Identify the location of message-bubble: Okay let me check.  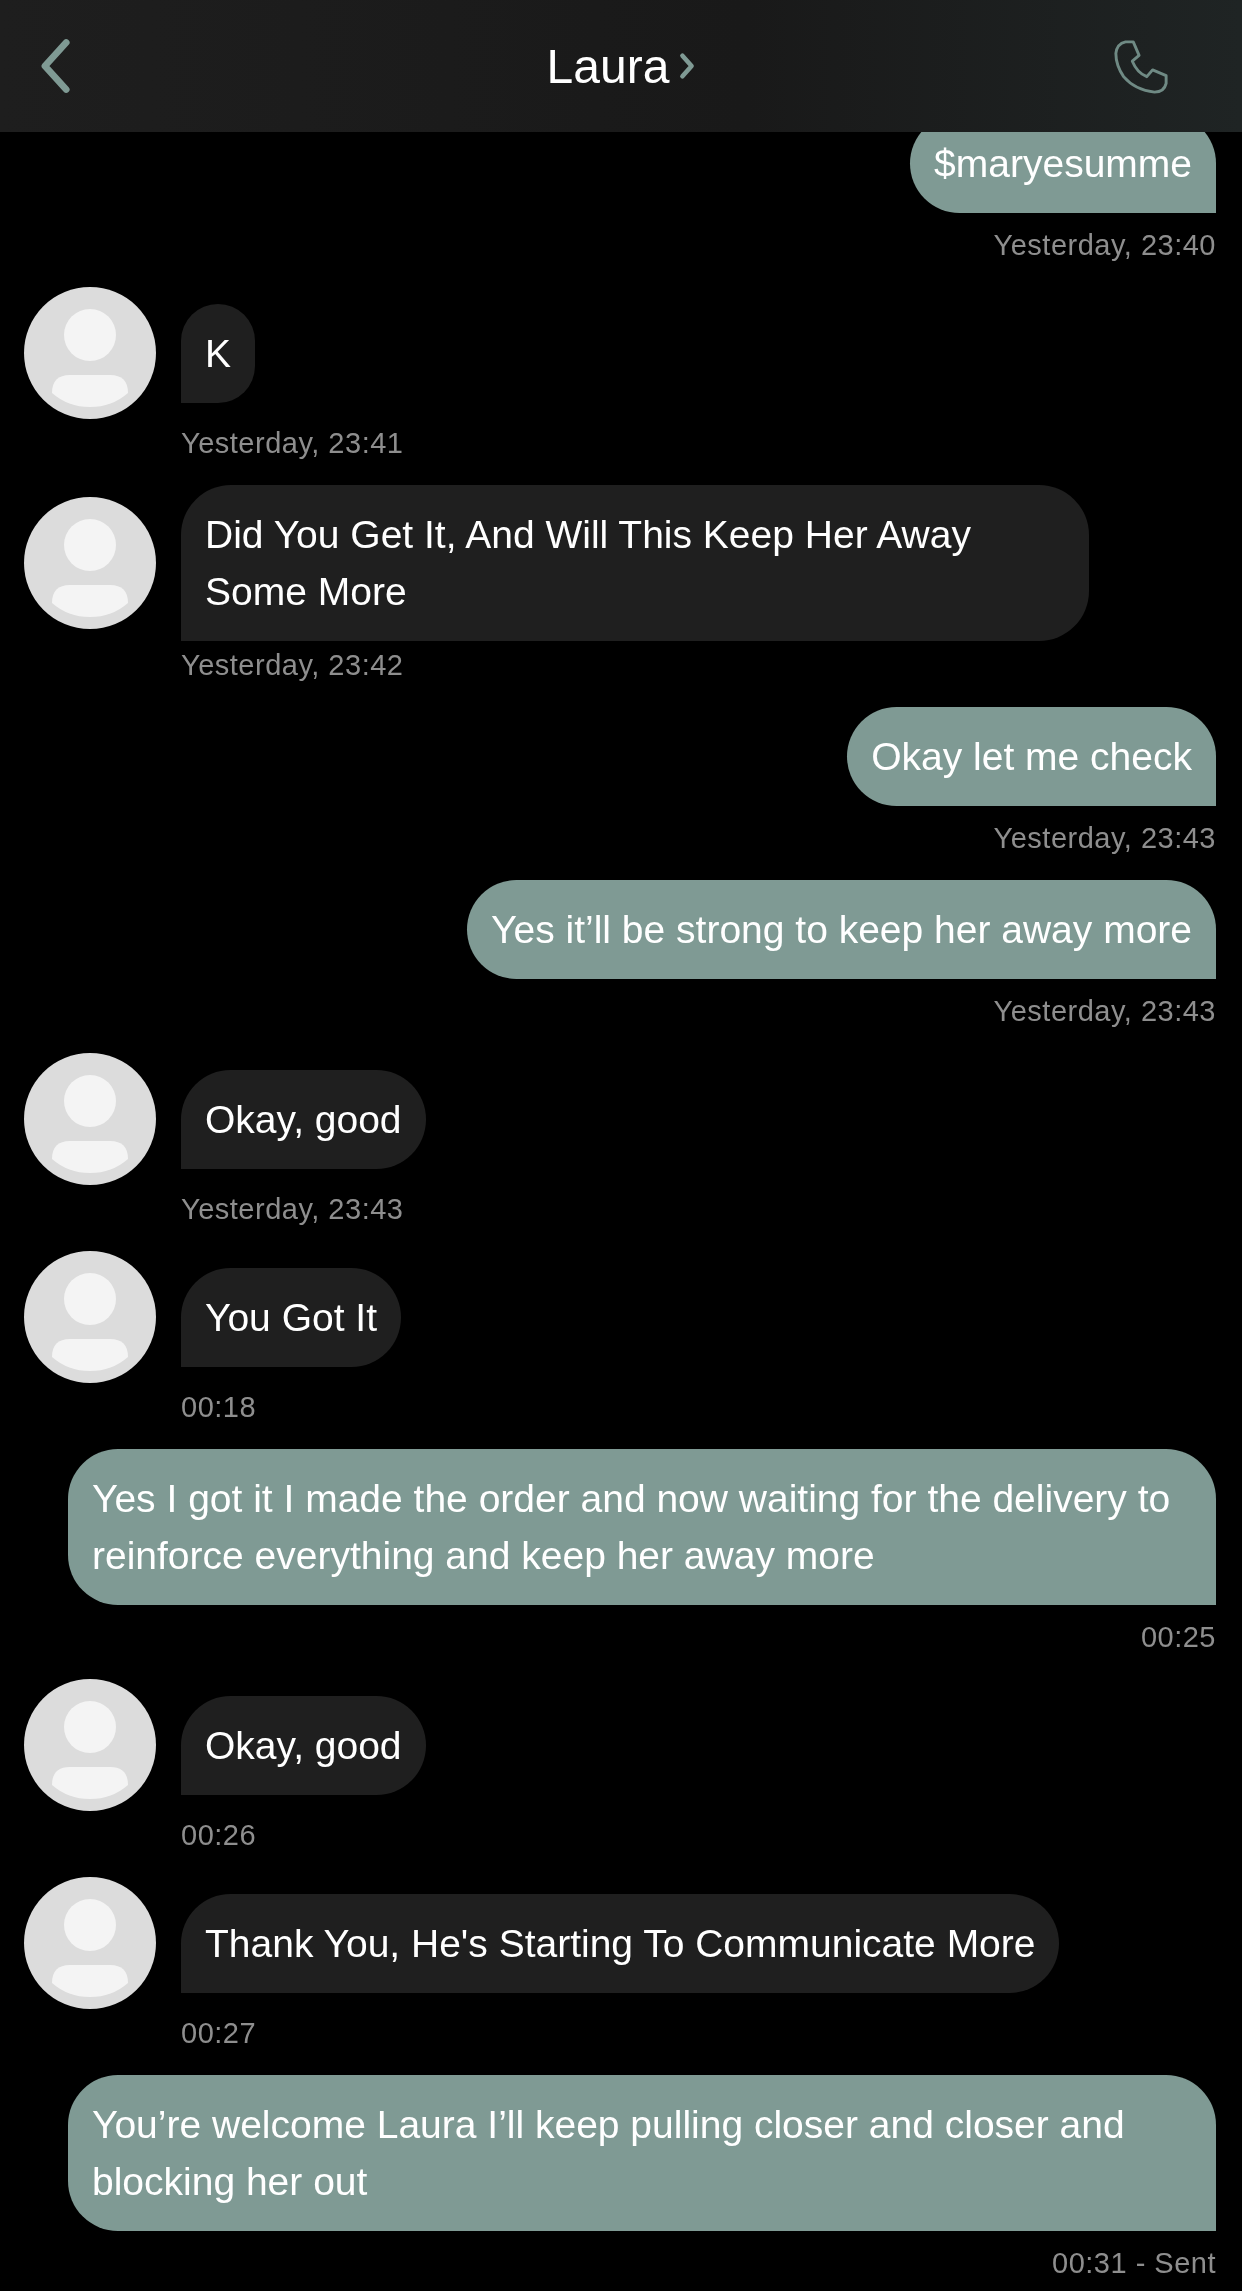
(1031, 756).